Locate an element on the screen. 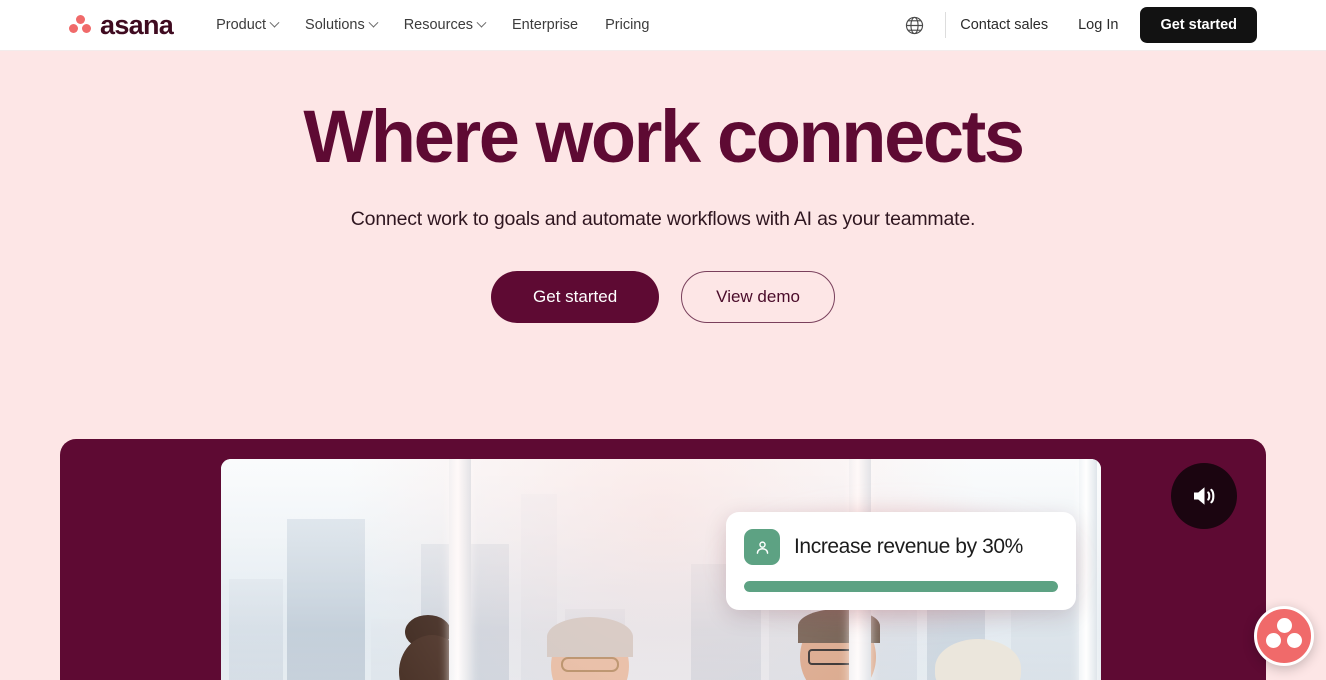 The height and width of the screenshot is (680, 1326). goal-person-icon is located at coordinates (762, 547).